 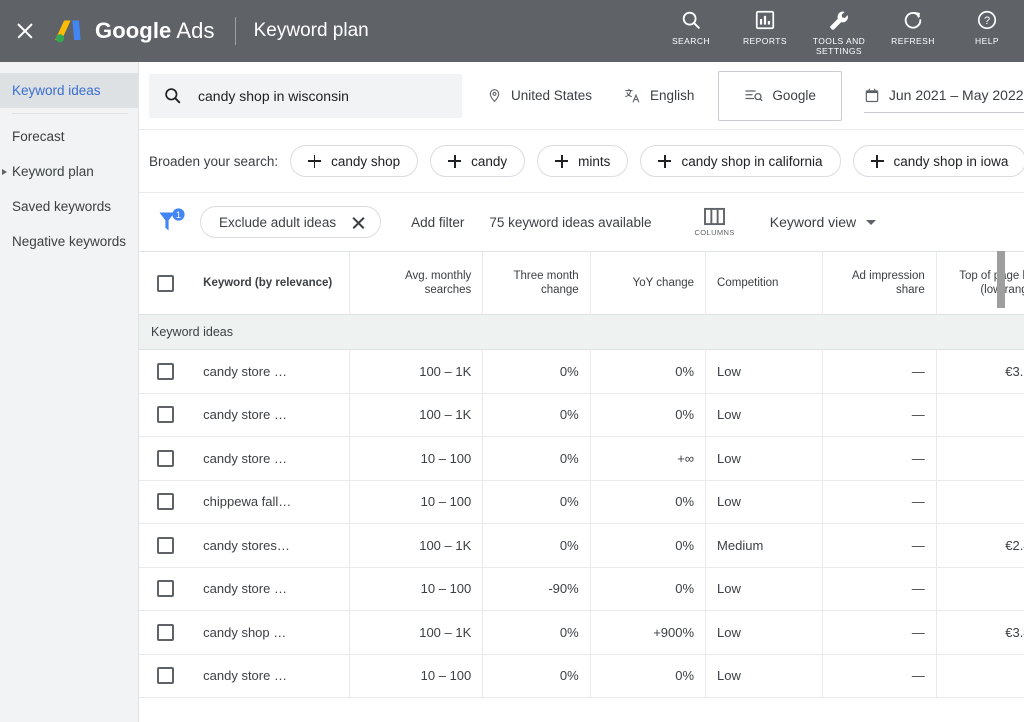 What do you see at coordinates (794, 95) in the screenshot?
I see `network-label: Google` at bounding box center [794, 95].